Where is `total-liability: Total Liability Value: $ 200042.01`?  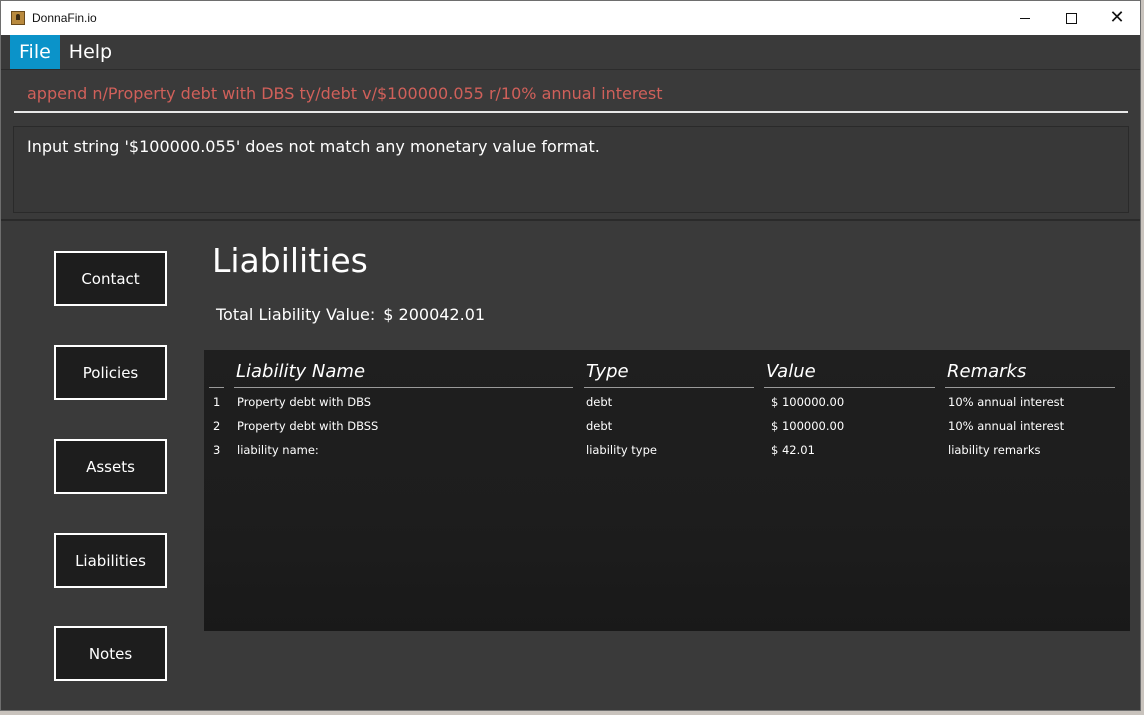 total-liability: Total Liability Value: $ 200042.01 is located at coordinates (354, 314).